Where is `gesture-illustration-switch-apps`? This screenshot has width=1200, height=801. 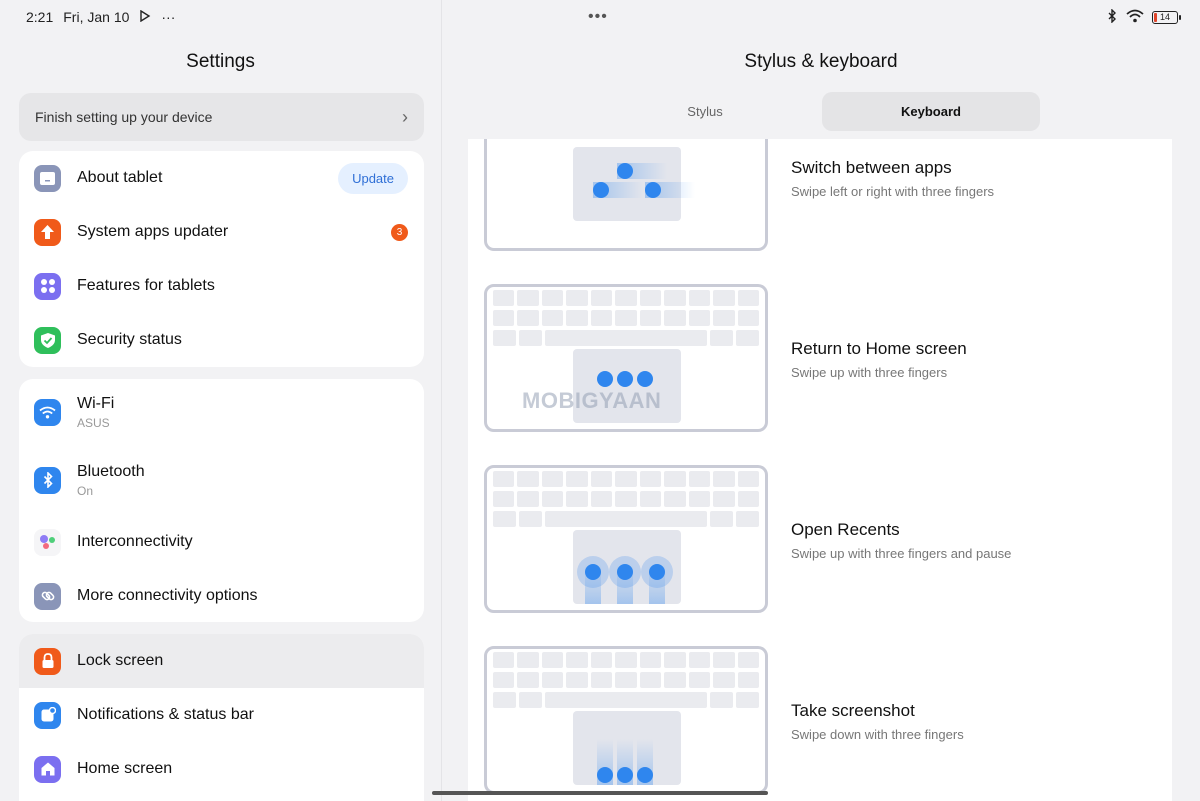 gesture-illustration-switch-apps is located at coordinates (626, 195).